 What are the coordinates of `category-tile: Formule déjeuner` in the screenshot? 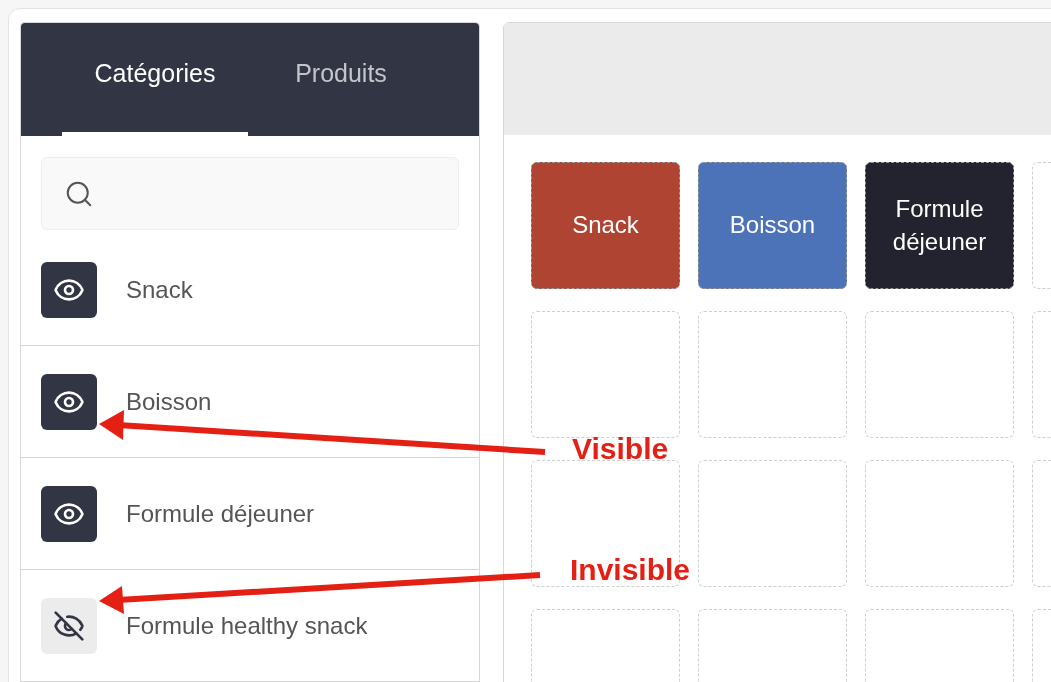 It's located at (939, 225).